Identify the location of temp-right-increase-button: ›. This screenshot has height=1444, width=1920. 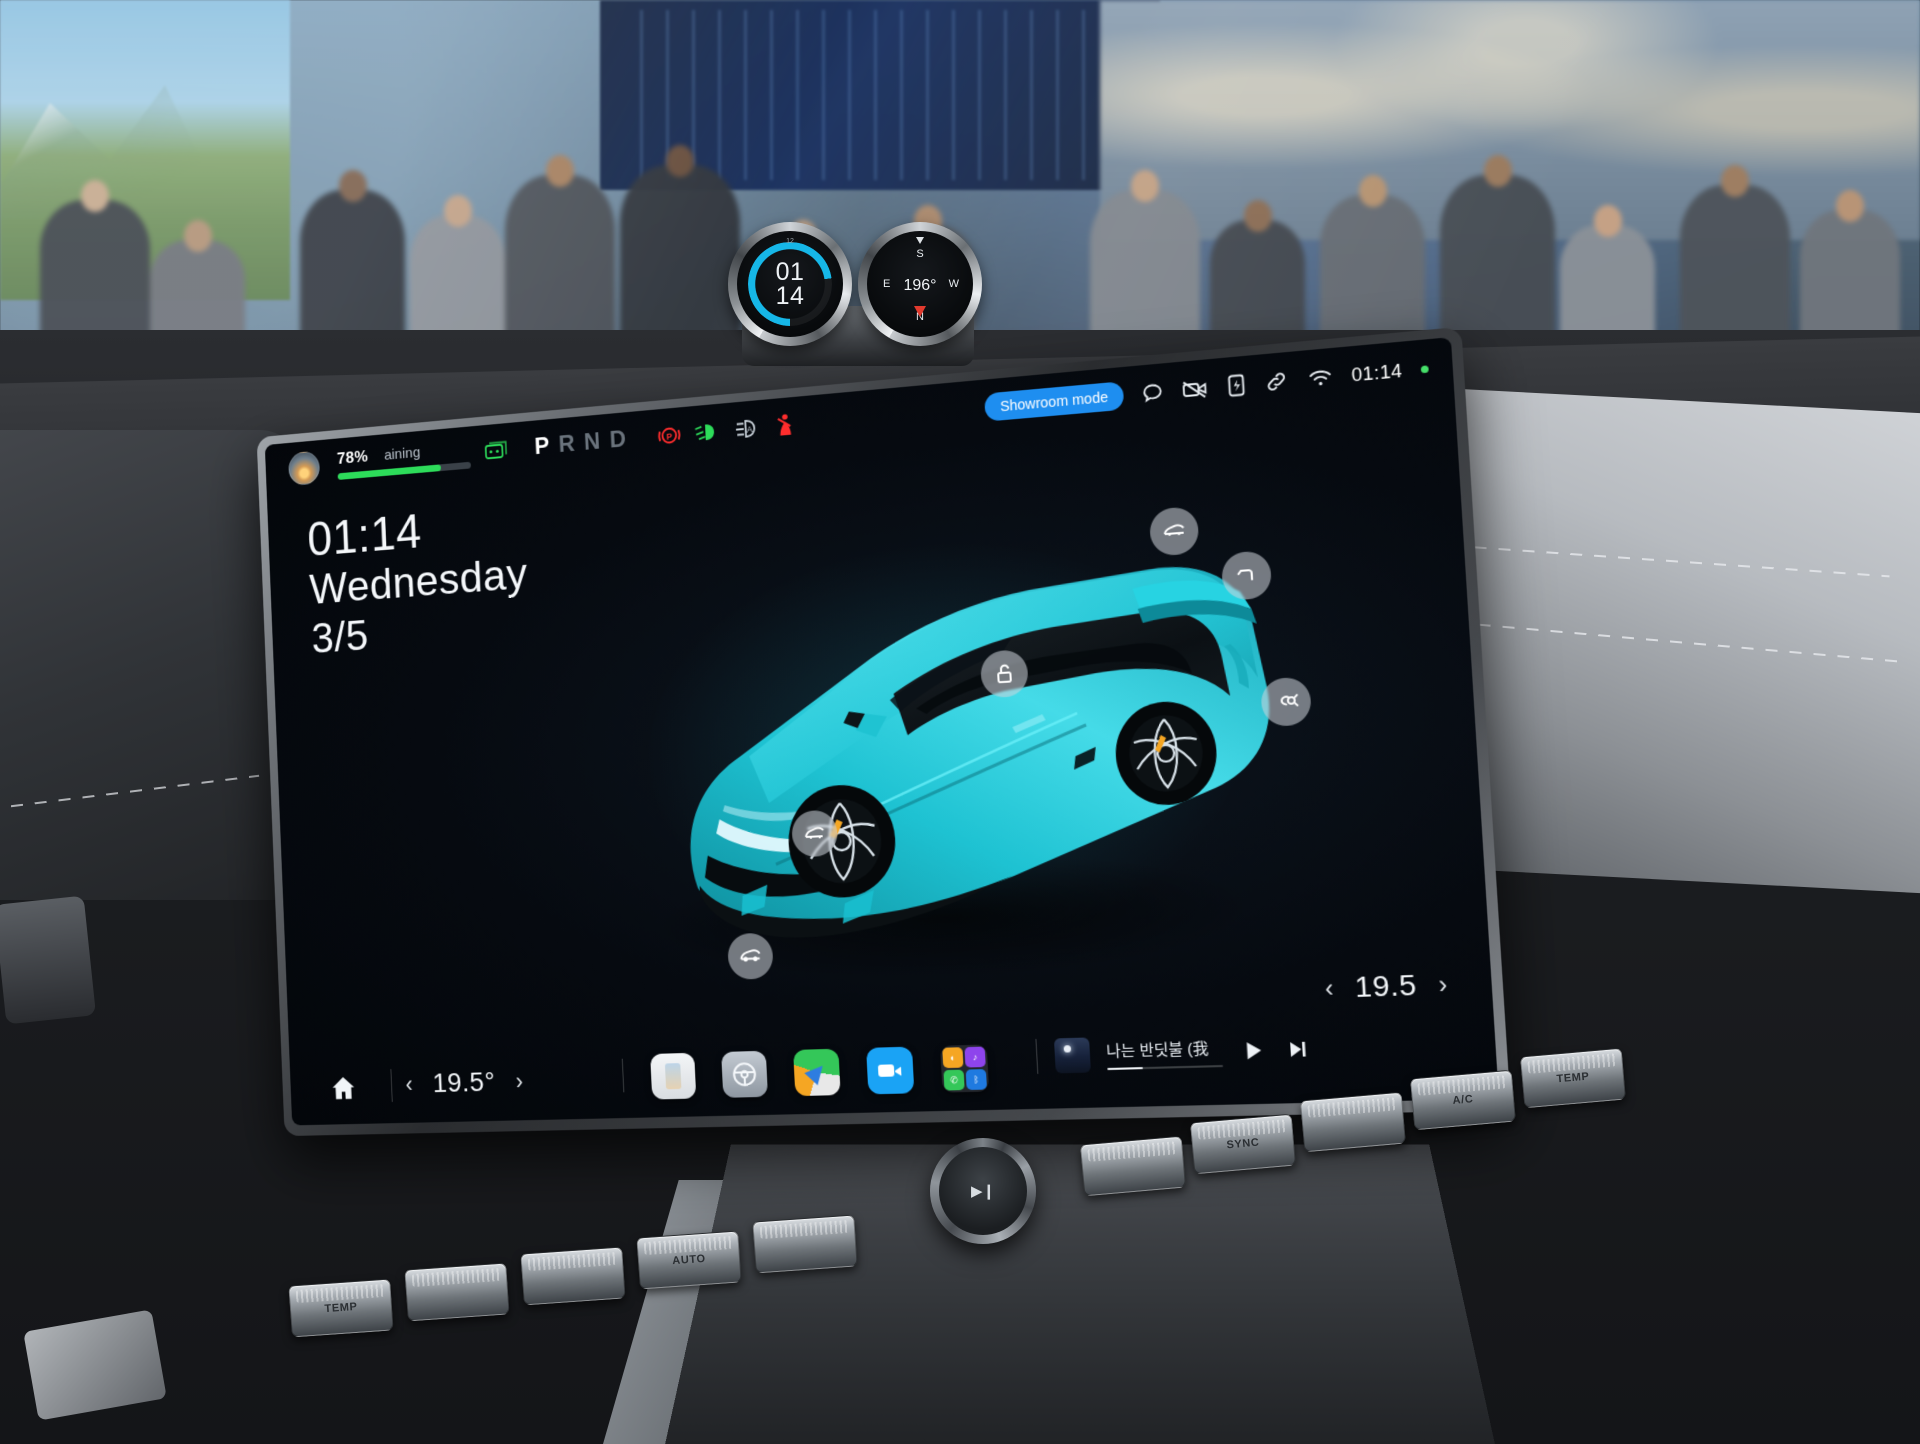
(1443, 984).